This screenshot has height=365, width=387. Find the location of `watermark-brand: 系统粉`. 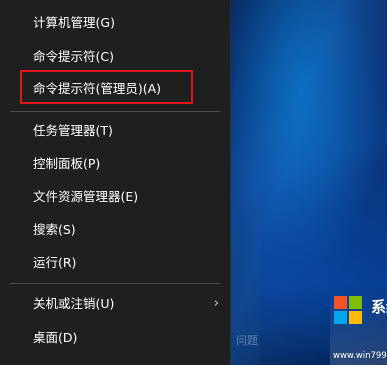

watermark-brand: 系统粉 is located at coordinates (379, 307).